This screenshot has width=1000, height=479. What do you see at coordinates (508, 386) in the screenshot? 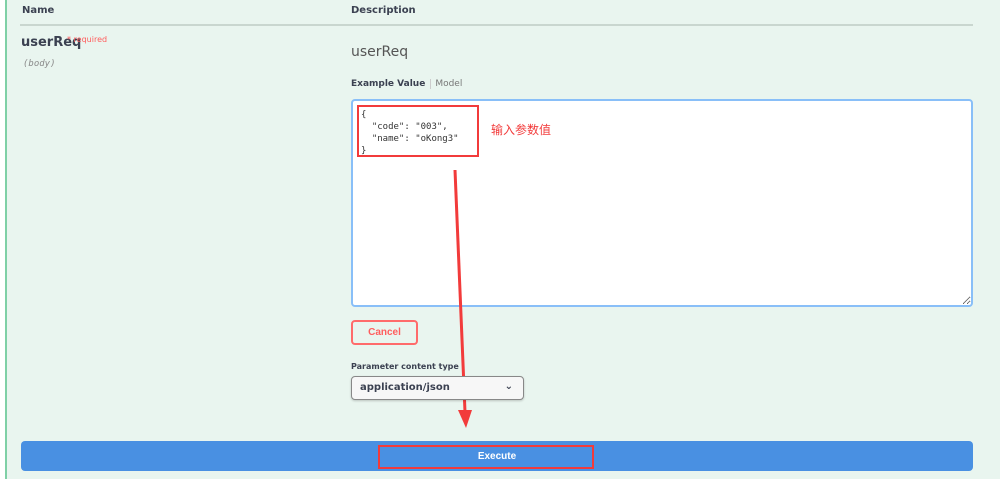
I see `chevron-down-icon: ⌄` at bounding box center [508, 386].